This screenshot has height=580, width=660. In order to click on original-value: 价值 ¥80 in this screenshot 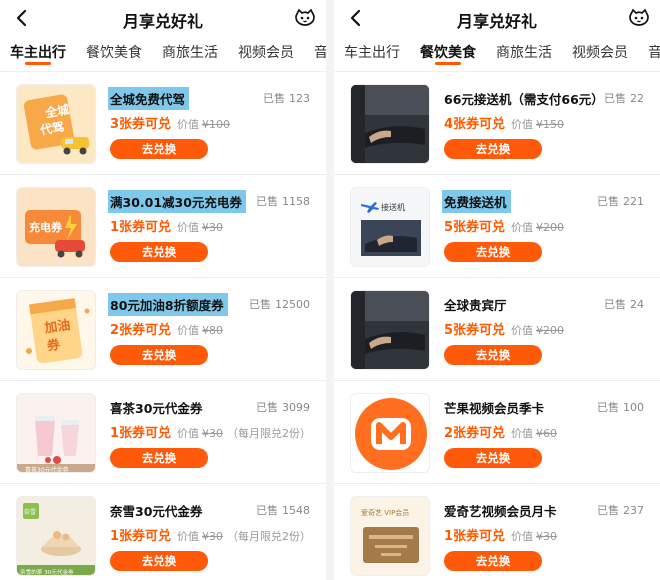, I will do `click(200, 330)`.